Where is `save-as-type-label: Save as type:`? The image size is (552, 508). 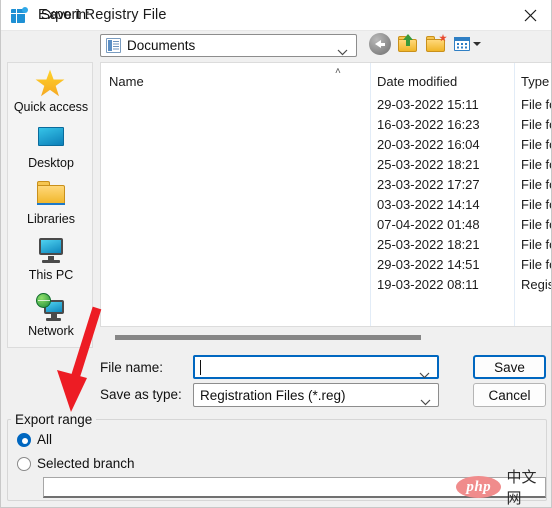
save-as-type-label: Save as type: is located at coordinates (141, 394).